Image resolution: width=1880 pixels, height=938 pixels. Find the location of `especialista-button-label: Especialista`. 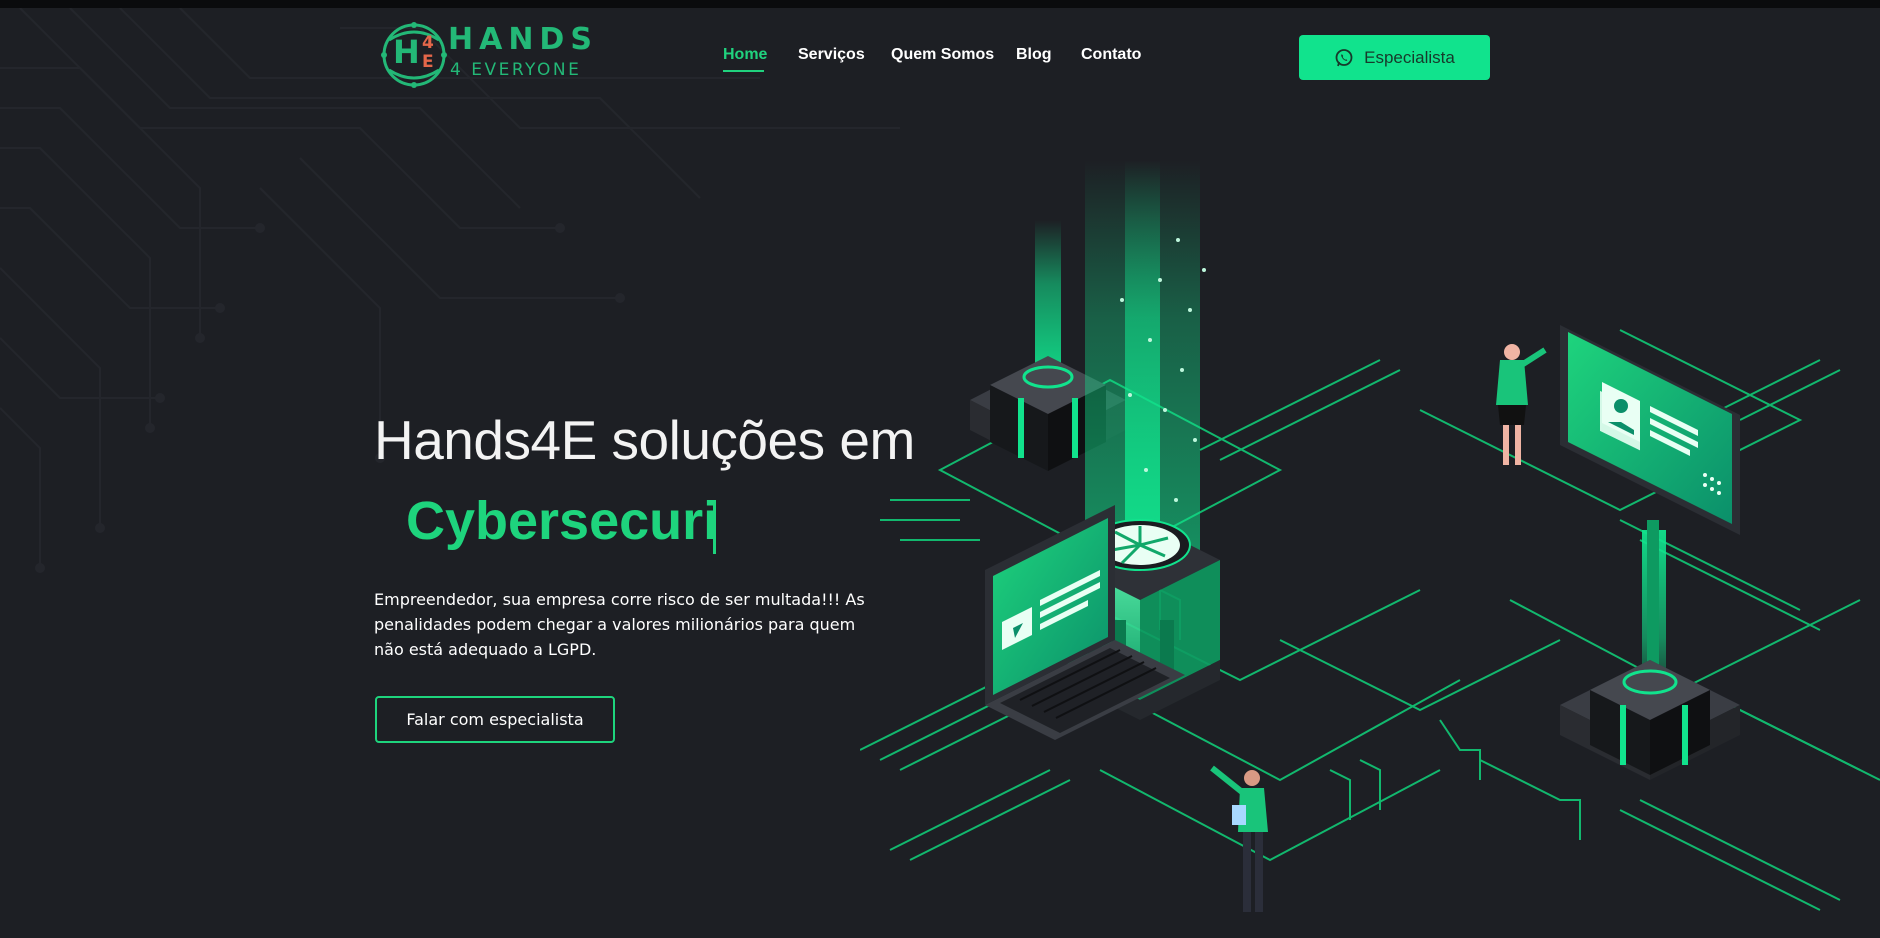

especialista-button-label: Especialista is located at coordinates (1409, 57).